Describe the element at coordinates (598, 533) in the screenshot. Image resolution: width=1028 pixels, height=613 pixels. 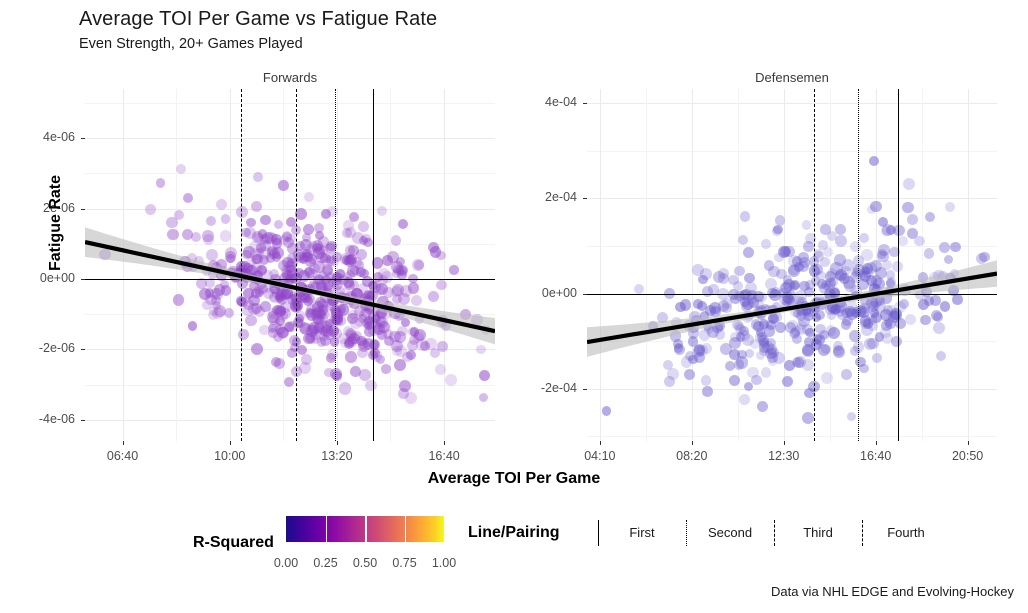
I see `legend-key-first` at that location.